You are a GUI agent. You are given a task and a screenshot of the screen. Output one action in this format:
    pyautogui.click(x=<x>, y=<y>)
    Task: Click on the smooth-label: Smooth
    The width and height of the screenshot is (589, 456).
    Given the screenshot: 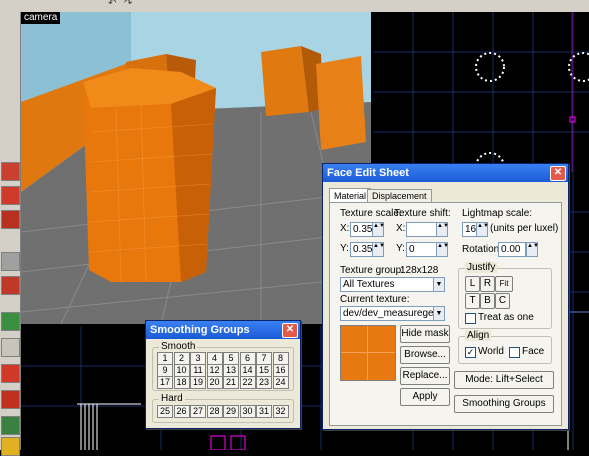 What is the action you would take?
    pyautogui.click(x=178, y=346)
    